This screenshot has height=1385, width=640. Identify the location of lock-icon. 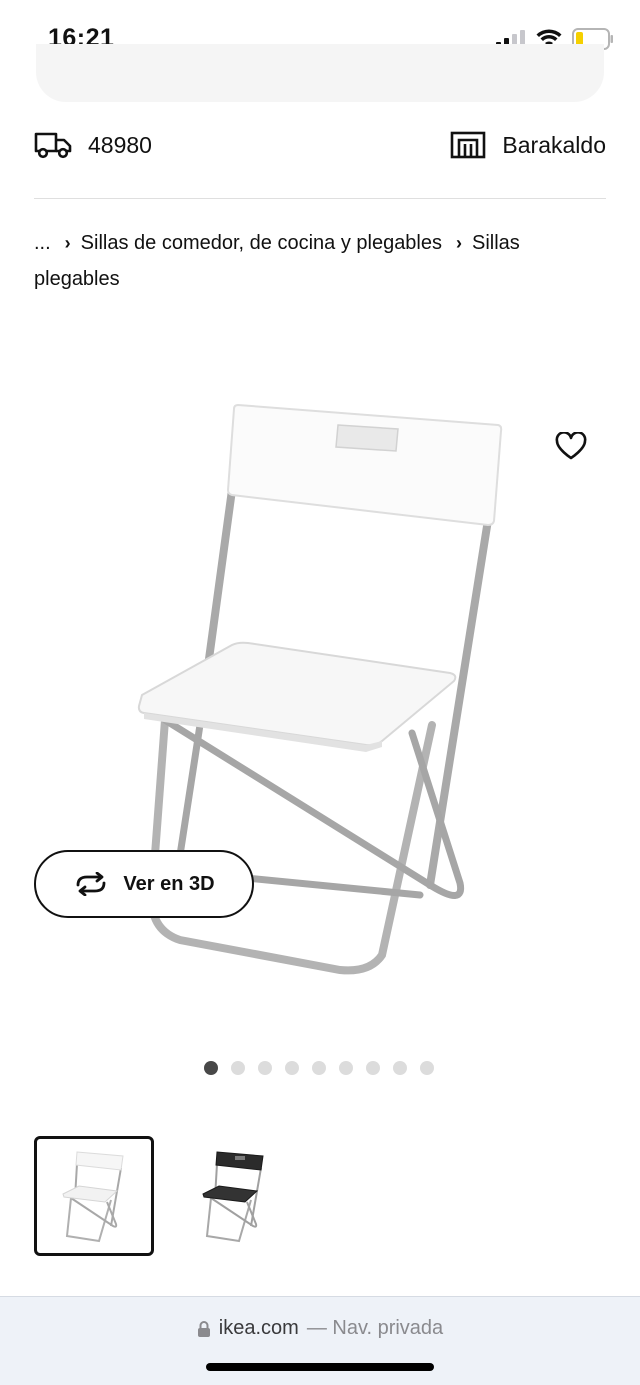
(203, 1328).